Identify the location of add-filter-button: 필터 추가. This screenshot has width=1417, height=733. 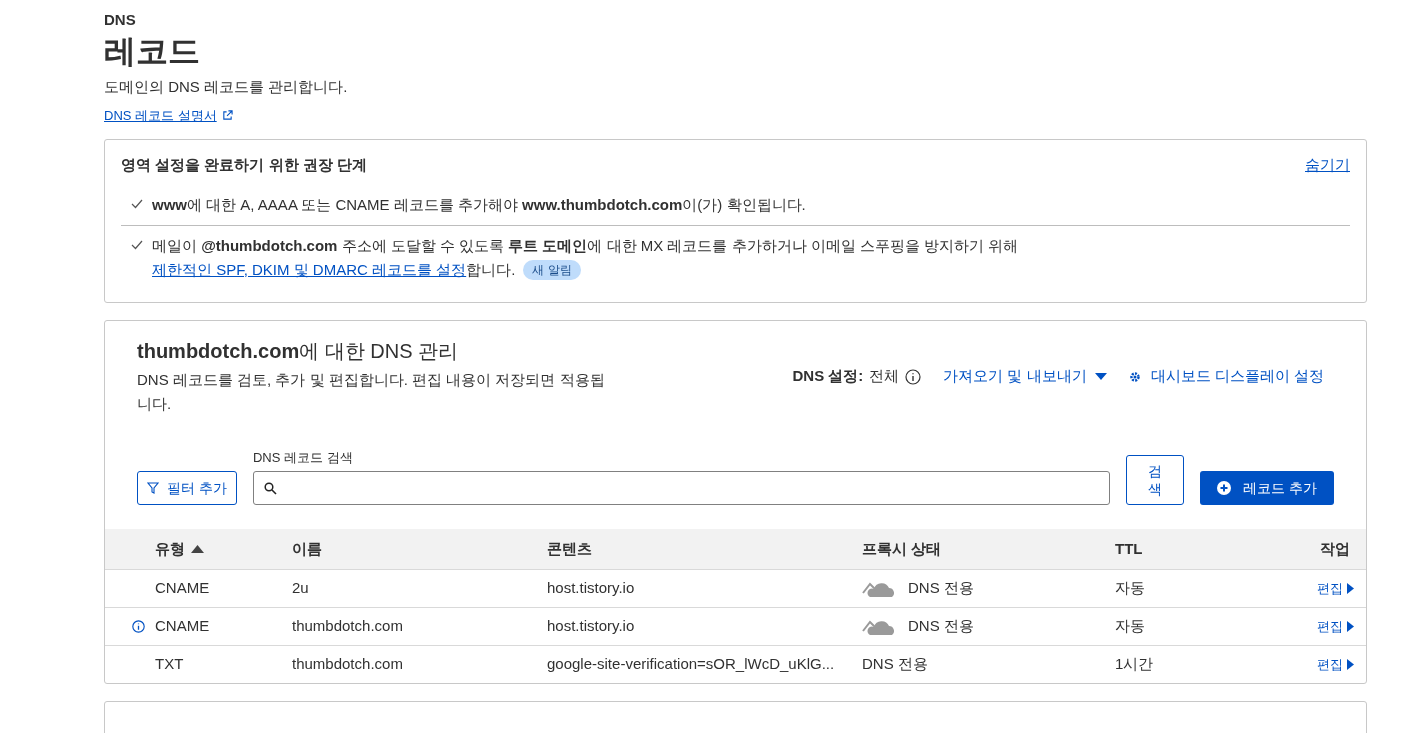
(187, 488).